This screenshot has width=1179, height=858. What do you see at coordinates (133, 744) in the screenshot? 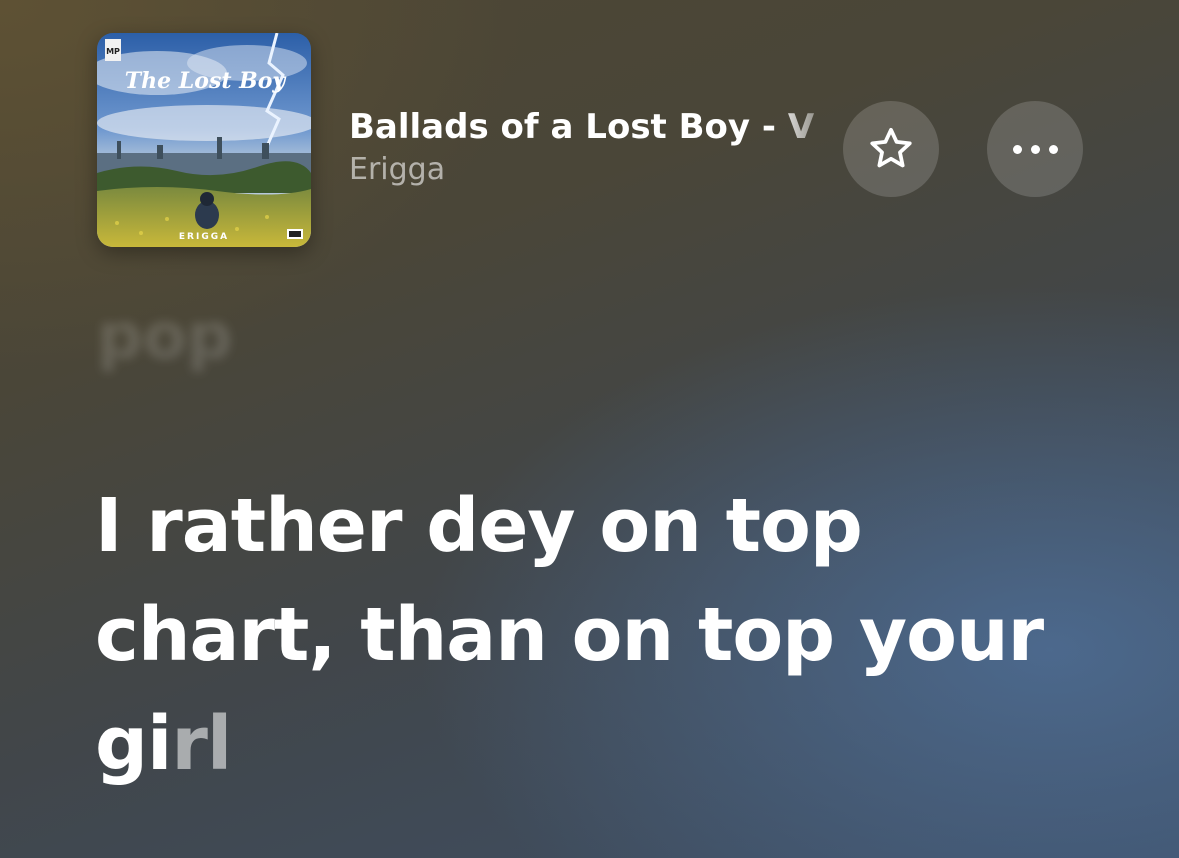
I see `lyric-sung-text: gi` at bounding box center [133, 744].